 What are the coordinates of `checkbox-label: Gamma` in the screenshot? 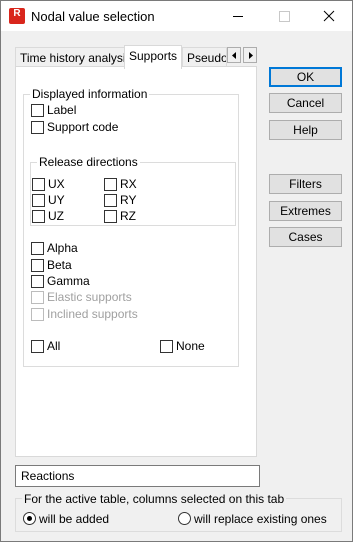 It's located at (68, 281).